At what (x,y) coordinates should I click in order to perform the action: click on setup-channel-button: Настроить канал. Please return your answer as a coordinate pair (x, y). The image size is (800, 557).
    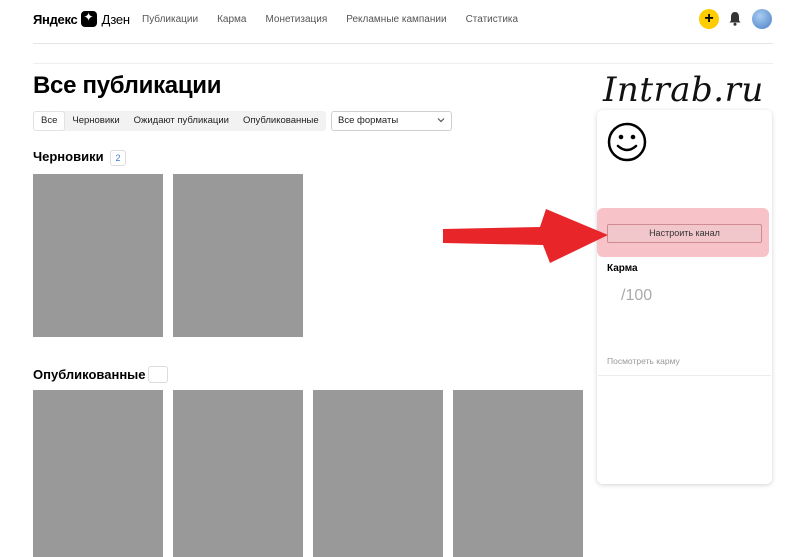
    Looking at the image, I should click on (684, 233).